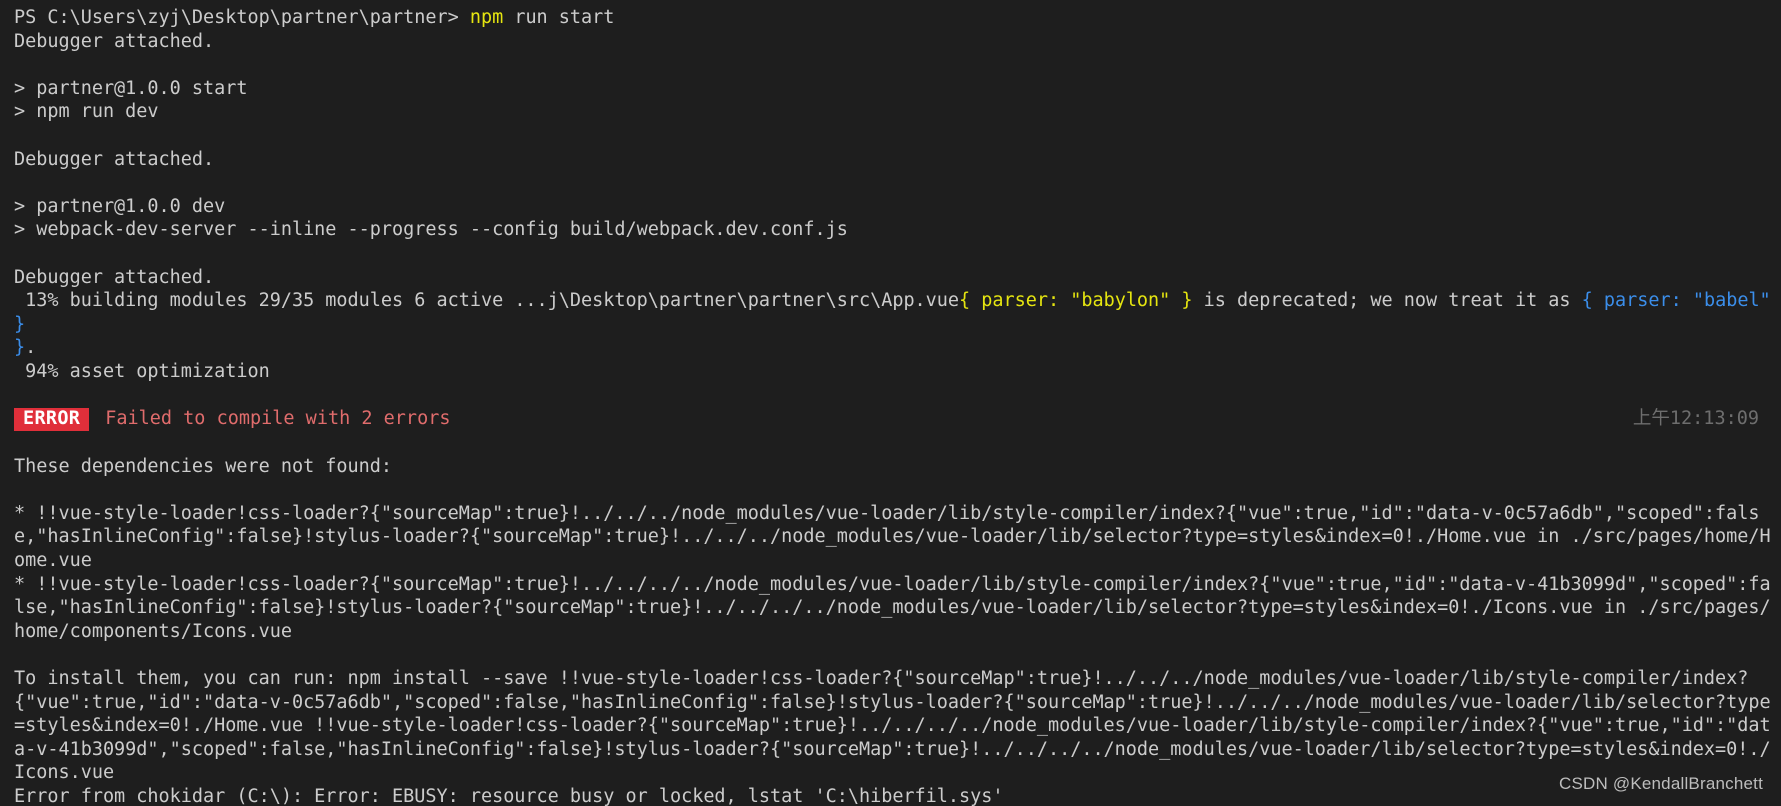 The image size is (1781, 806). I want to click on output-debugger-attached-1: Debugger attached., so click(114, 41).